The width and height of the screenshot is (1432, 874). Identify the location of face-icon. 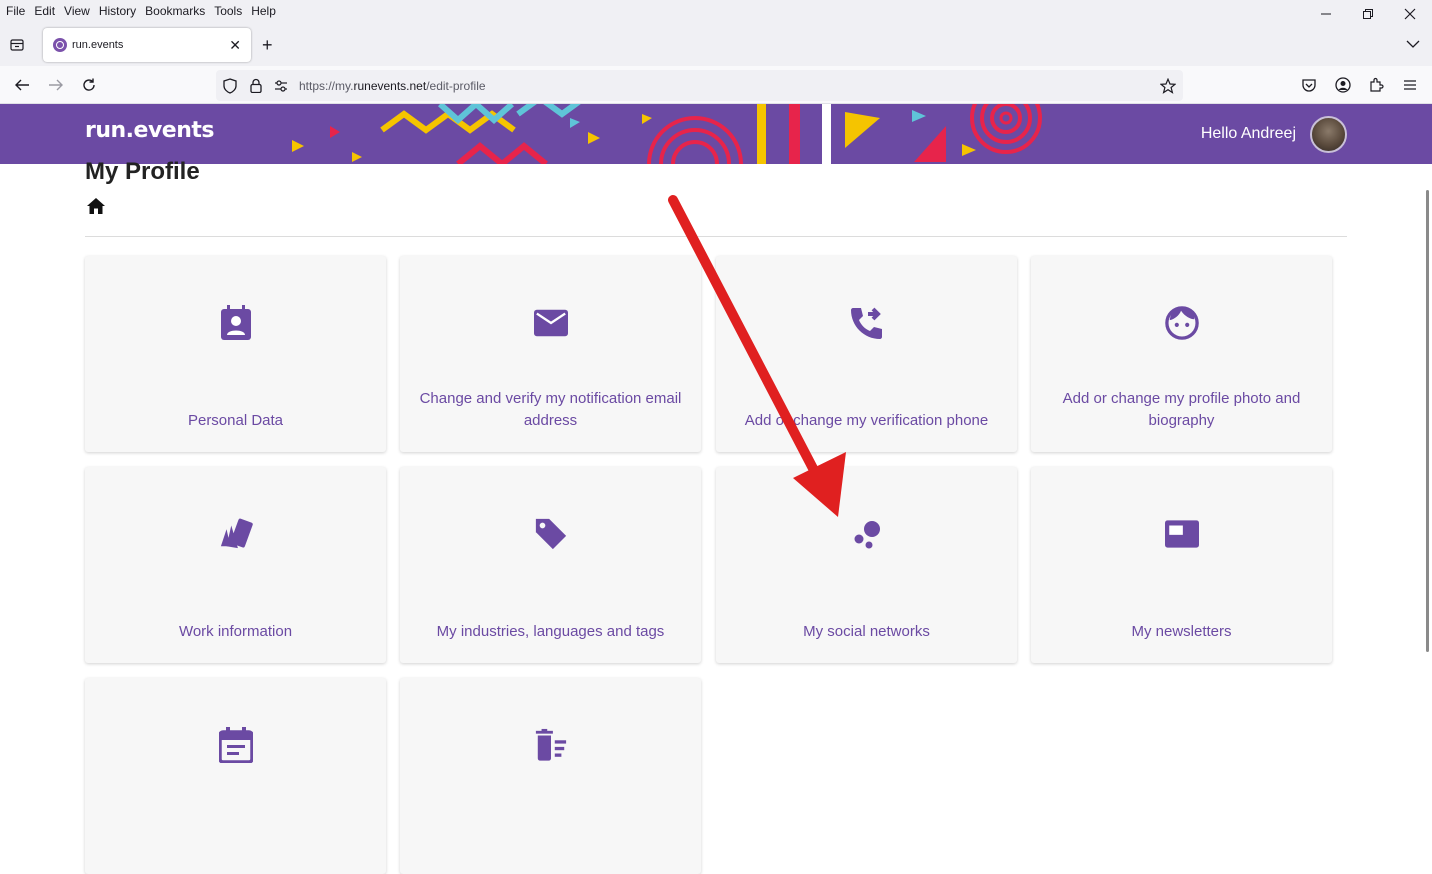
(1181, 323).